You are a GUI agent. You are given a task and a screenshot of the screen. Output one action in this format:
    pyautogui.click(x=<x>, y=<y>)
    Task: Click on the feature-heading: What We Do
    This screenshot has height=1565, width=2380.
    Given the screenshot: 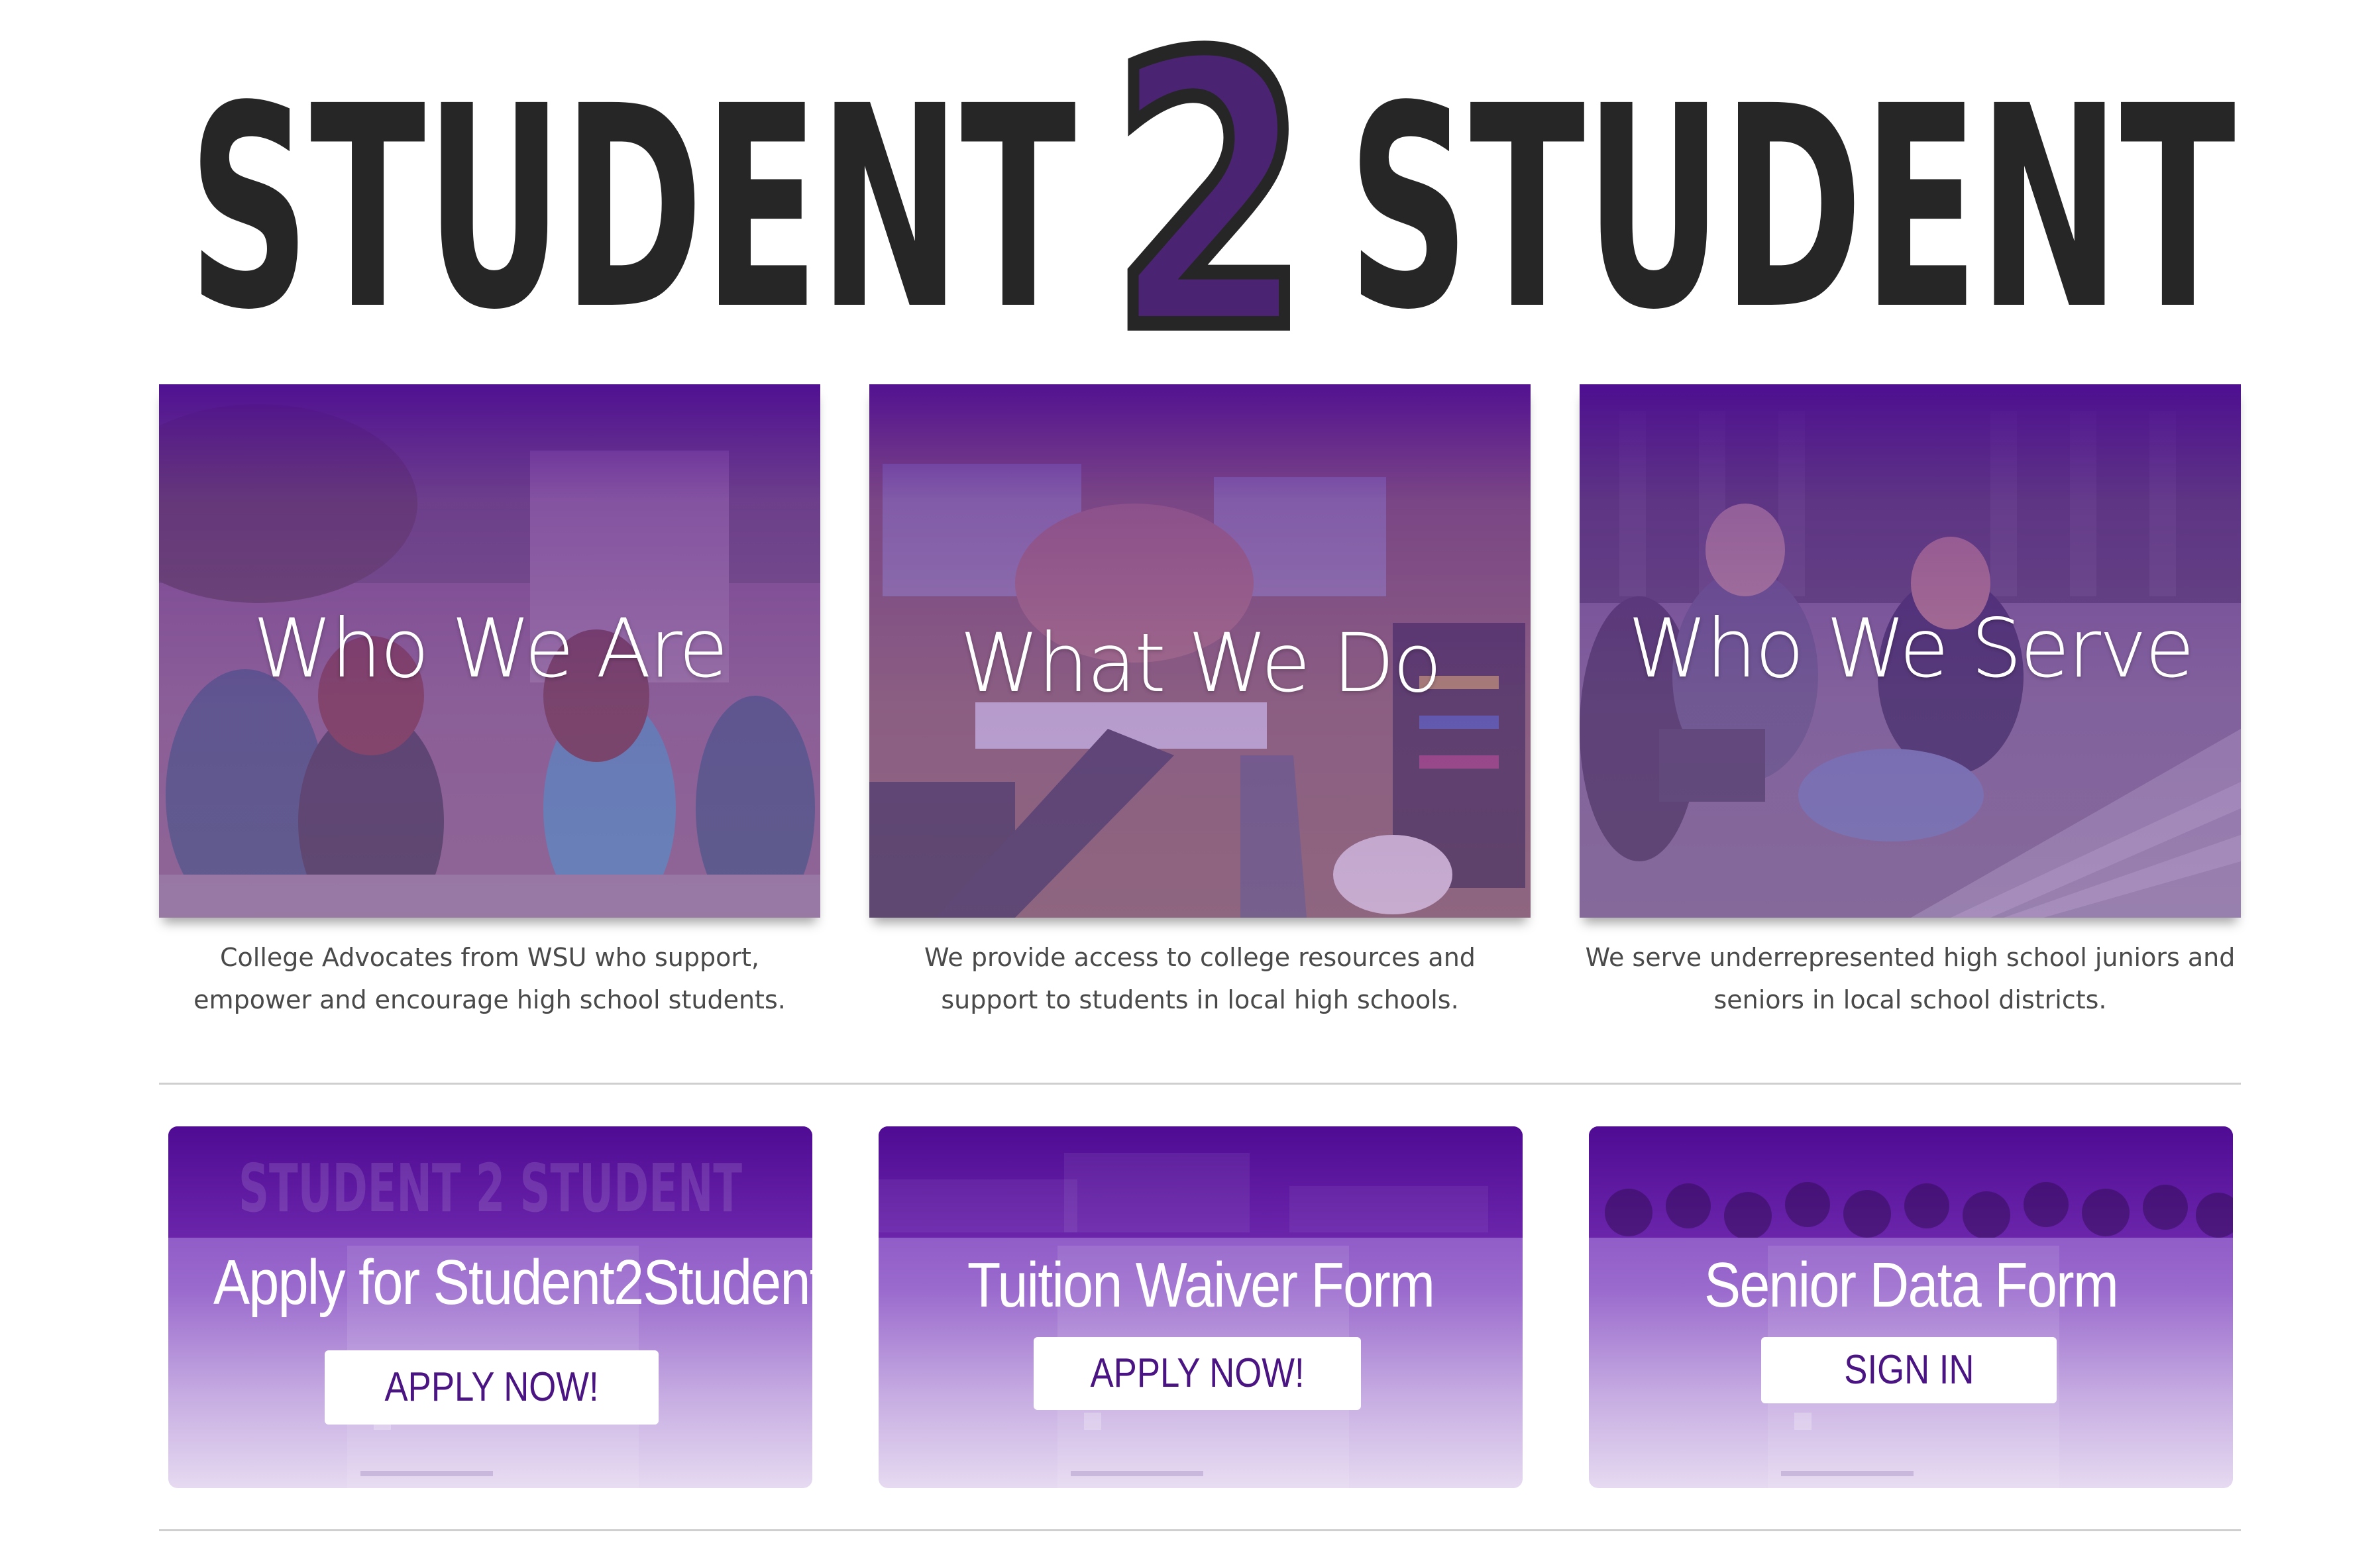 What is the action you would take?
    pyautogui.click(x=1200, y=663)
    